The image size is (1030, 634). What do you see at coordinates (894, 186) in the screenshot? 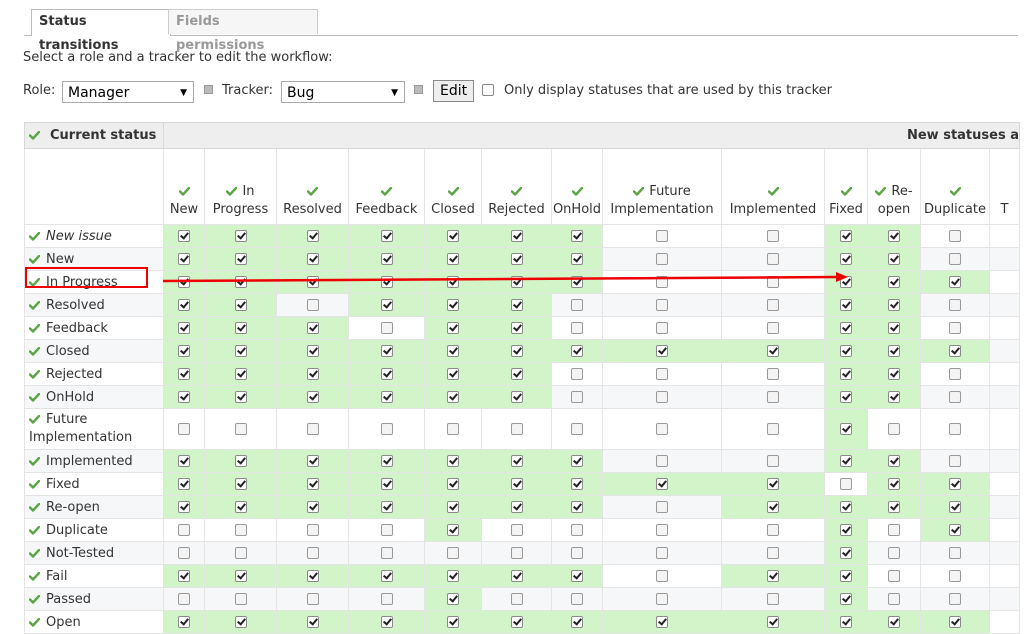
I see `column-header: Re-open` at bounding box center [894, 186].